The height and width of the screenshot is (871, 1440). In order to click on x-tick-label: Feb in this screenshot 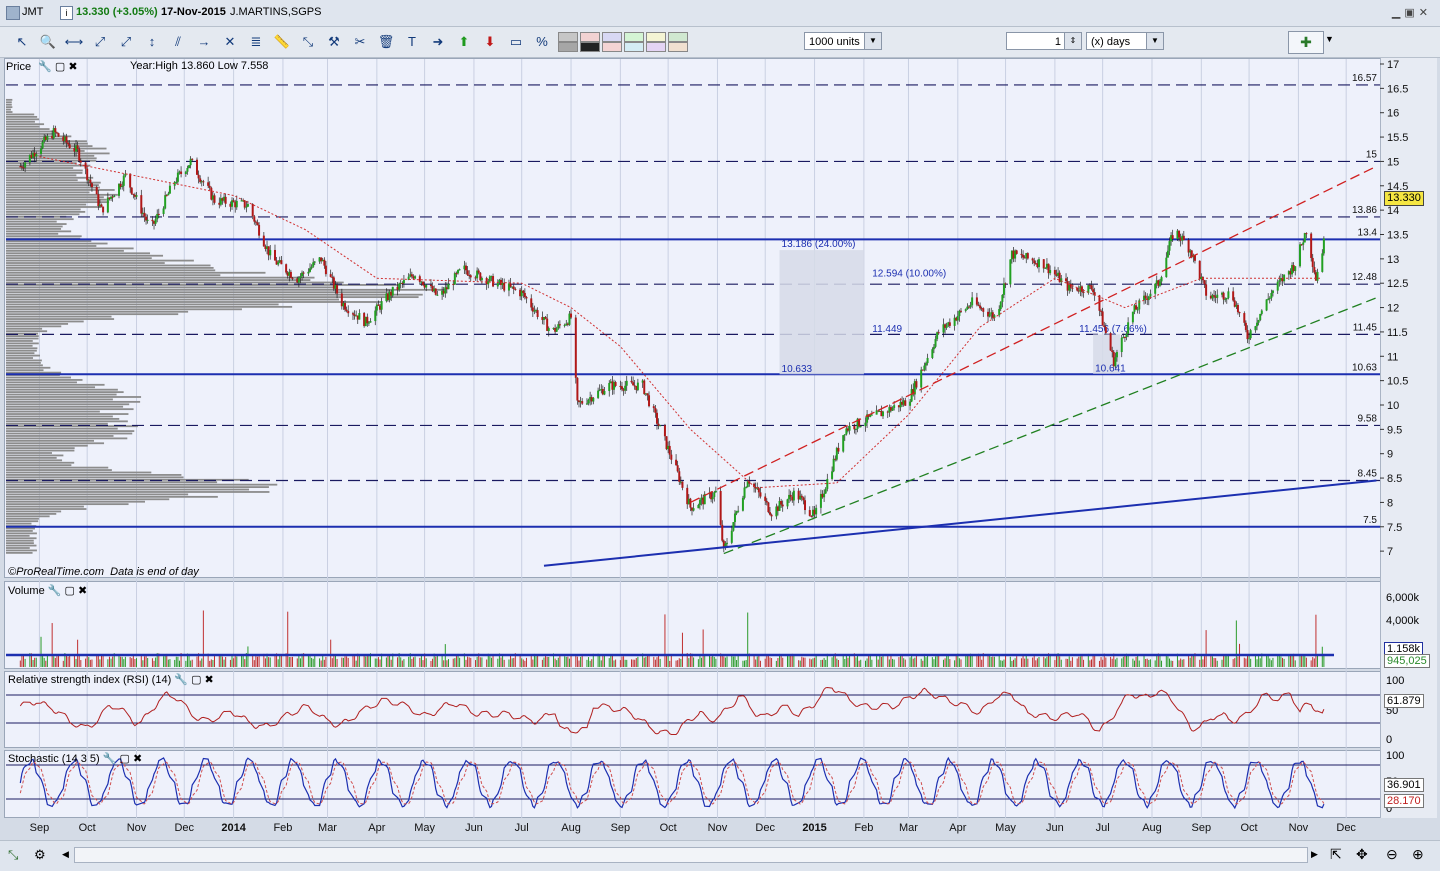, I will do `click(282, 828)`.